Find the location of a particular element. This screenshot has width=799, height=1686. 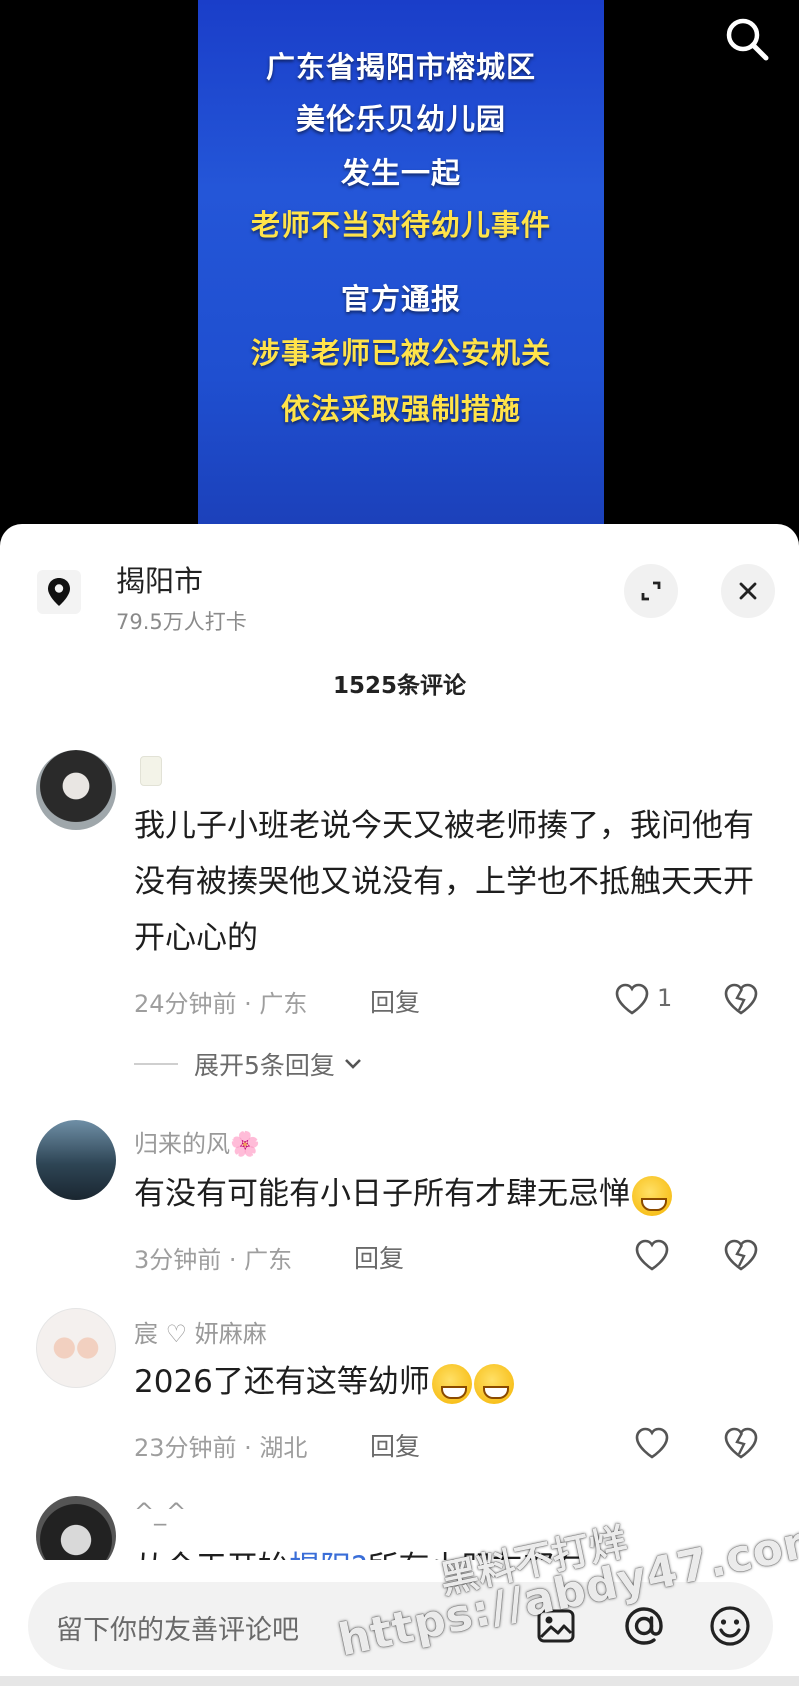

comment-text-body: 2026了还有这等幼师 is located at coordinates (282, 1382).